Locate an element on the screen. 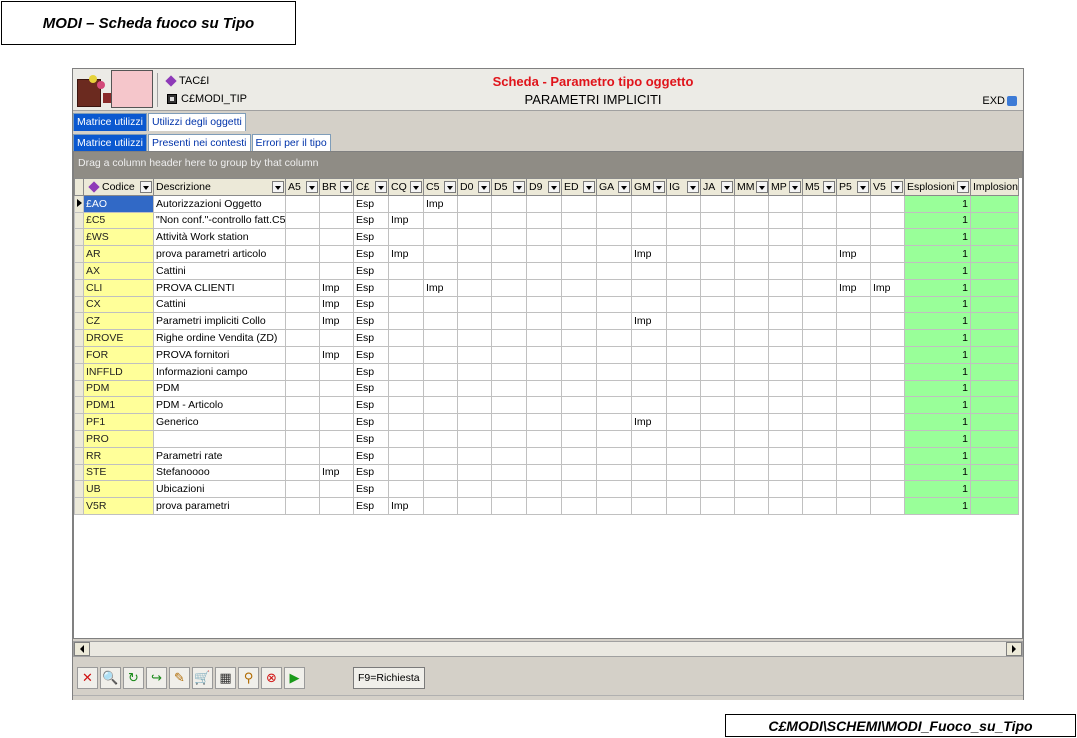 This screenshot has width=1077, height=738. cell-br: Imp is located at coordinates (336, 287).